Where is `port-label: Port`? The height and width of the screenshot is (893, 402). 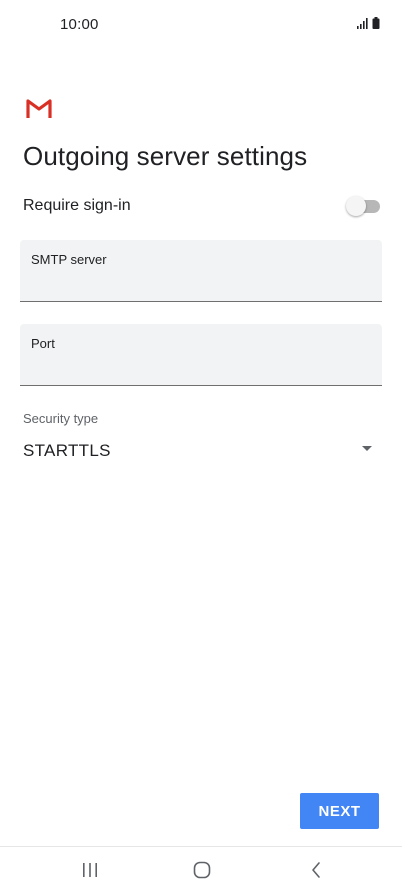 port-label: Port is located at coordinates (43, 343).